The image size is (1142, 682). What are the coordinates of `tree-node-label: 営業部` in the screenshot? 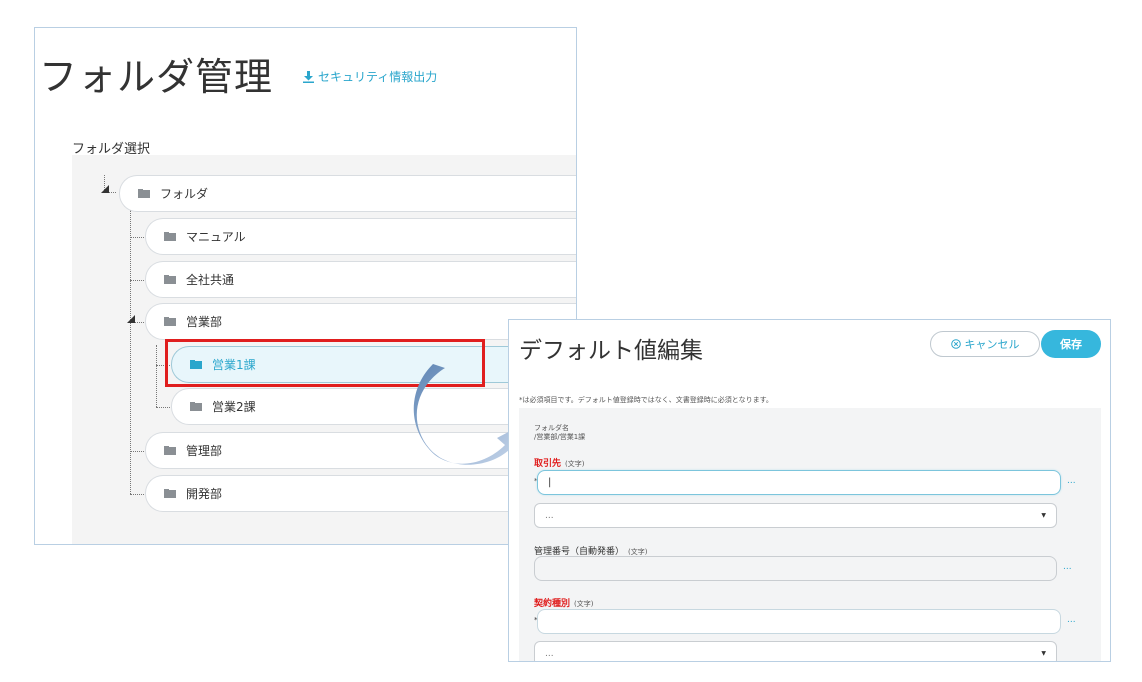 It's located at (204, 322).